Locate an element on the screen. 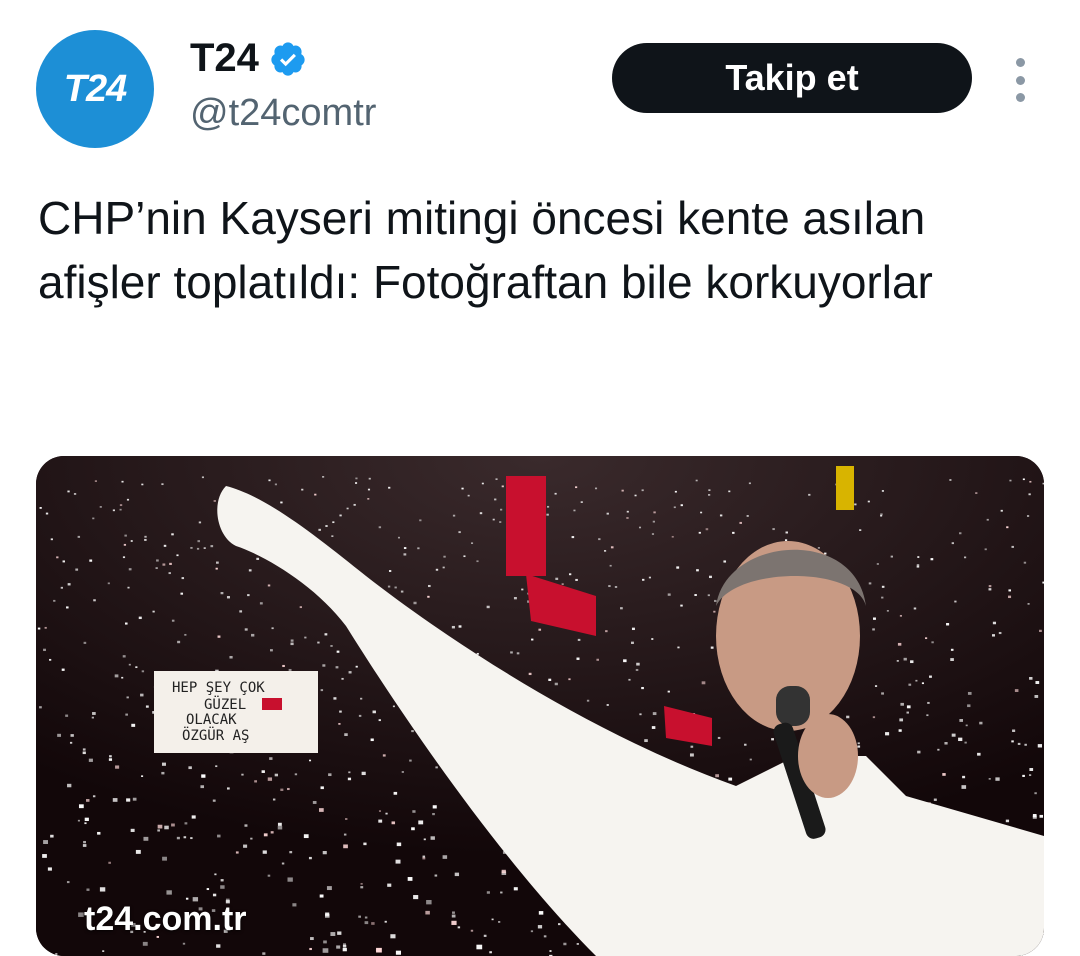 This screenshot has width=1080, height=956. yellow-banner is located at coordinates (845, 488).